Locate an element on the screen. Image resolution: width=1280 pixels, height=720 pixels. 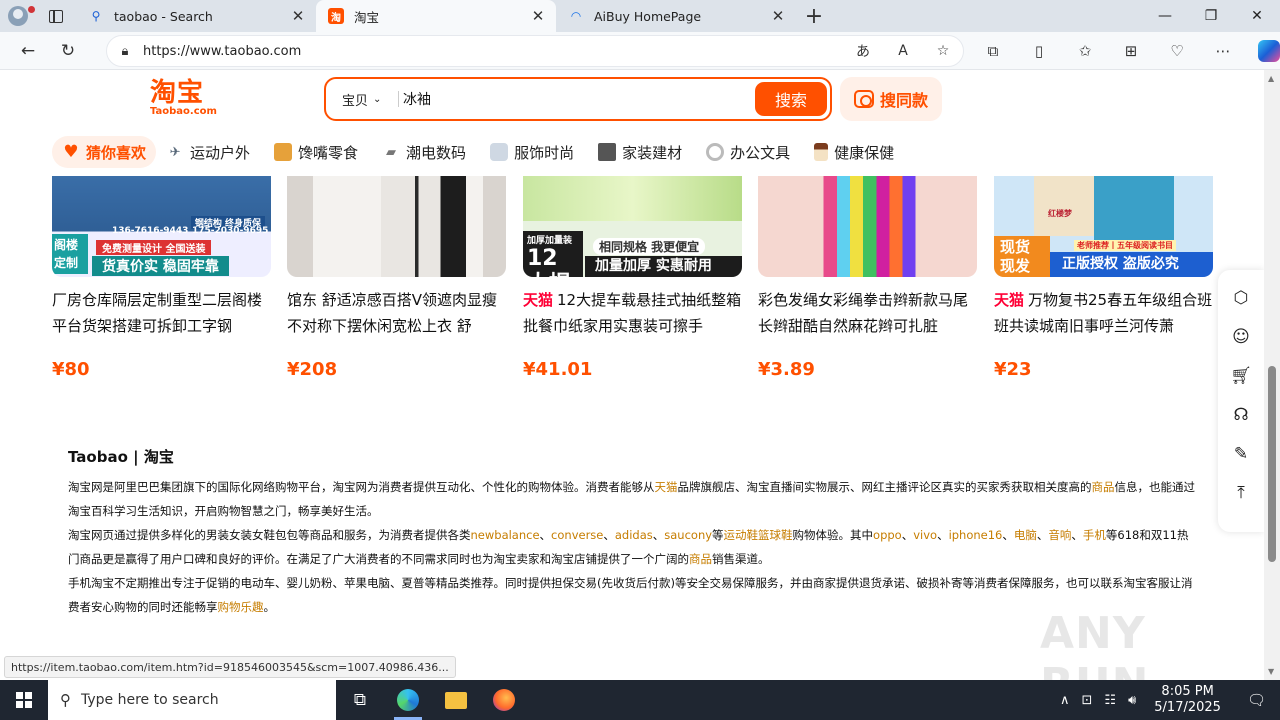
product-title: 彩色发绳女彩绳拳击辫新款马尾长辫甜酷自然麻花辫可扎脏 is located at coordinates (867, 313).